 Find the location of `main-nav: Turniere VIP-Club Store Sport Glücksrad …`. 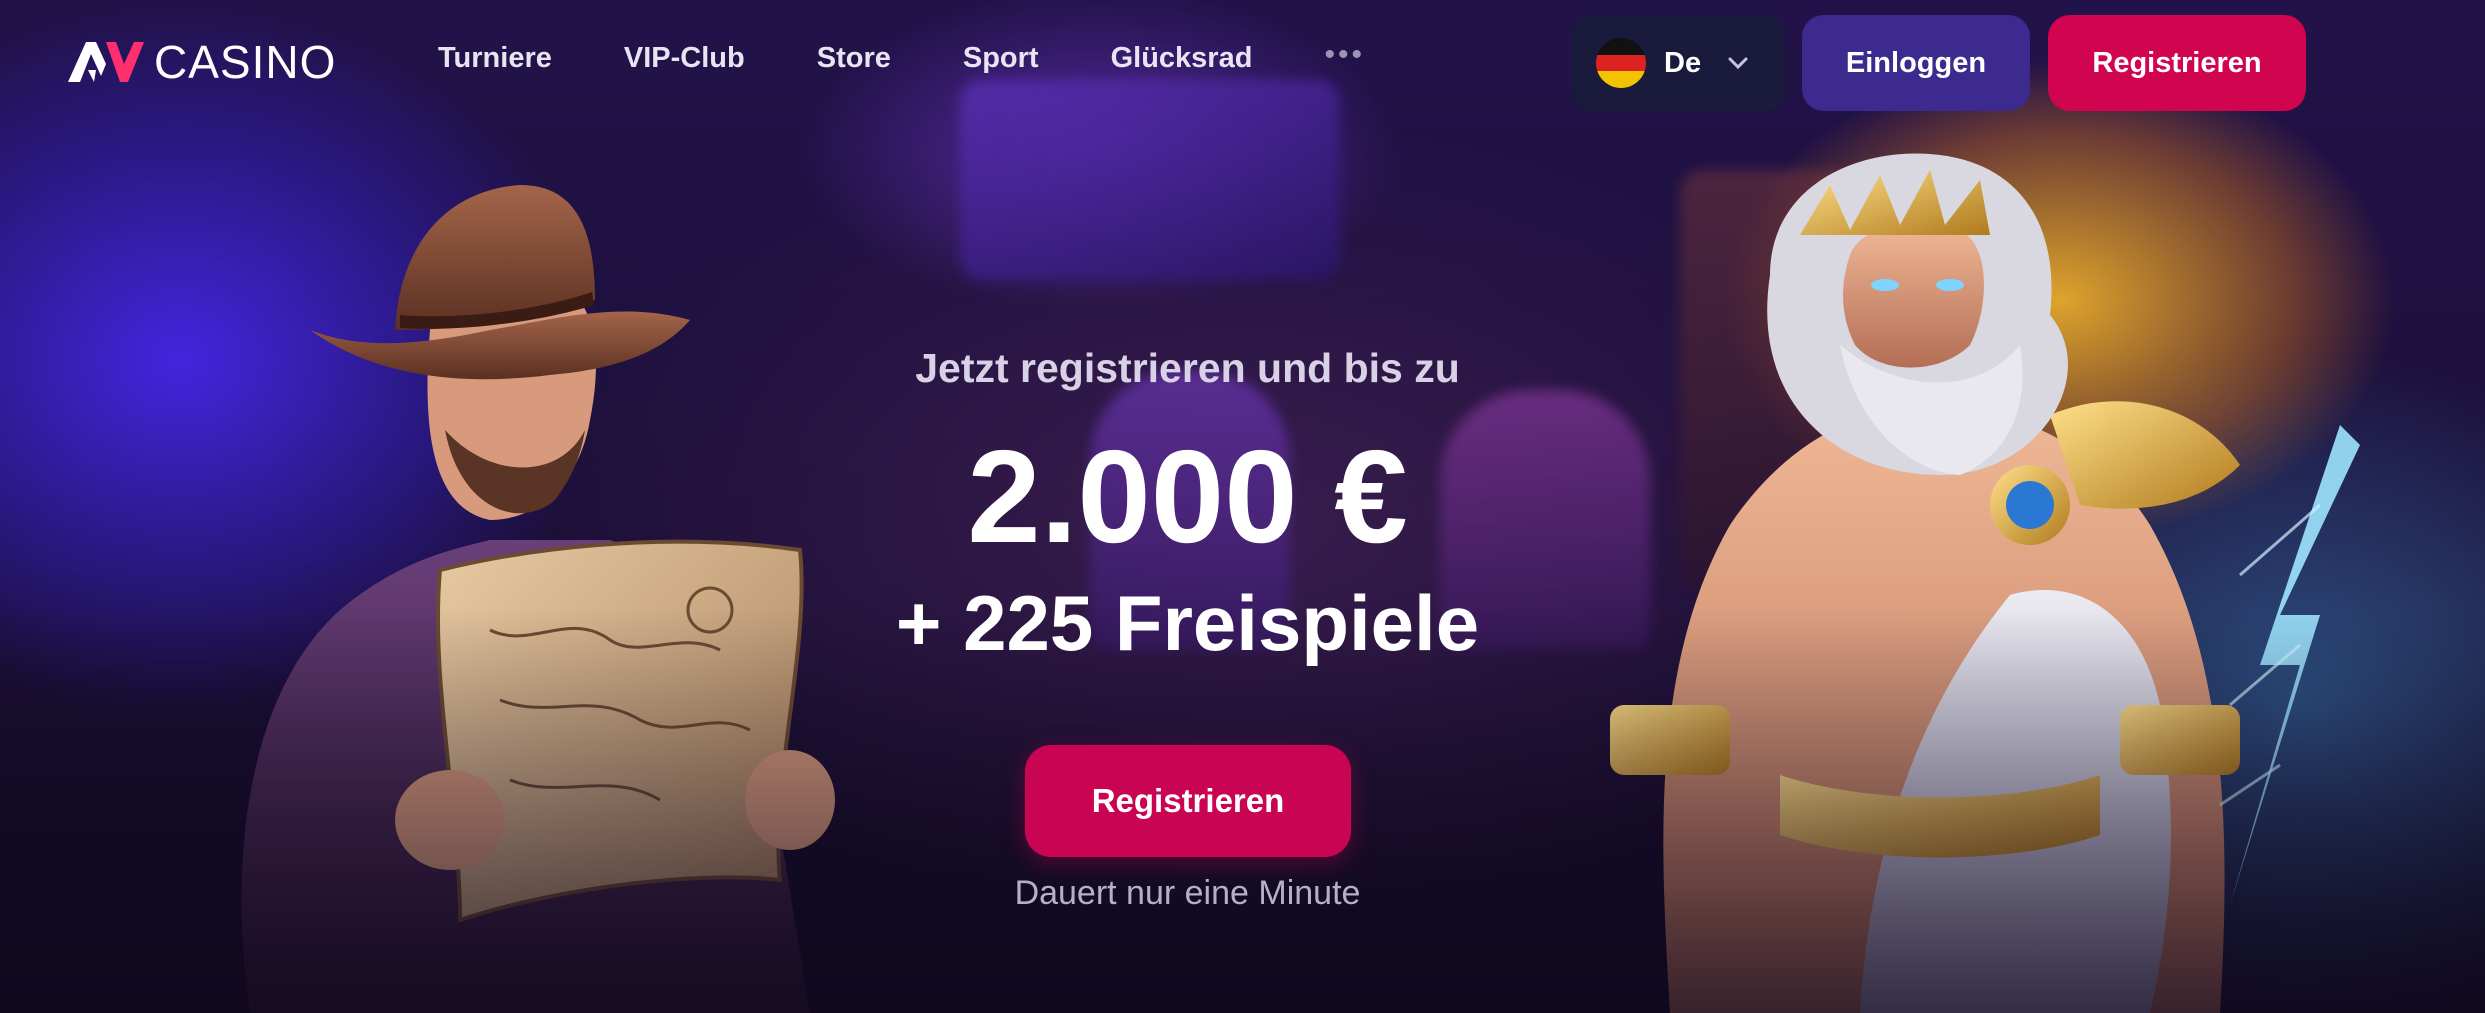

main-nav: Turniere VIP-Club Store Sport Glücksrad … is located at coordinates (901, 56).